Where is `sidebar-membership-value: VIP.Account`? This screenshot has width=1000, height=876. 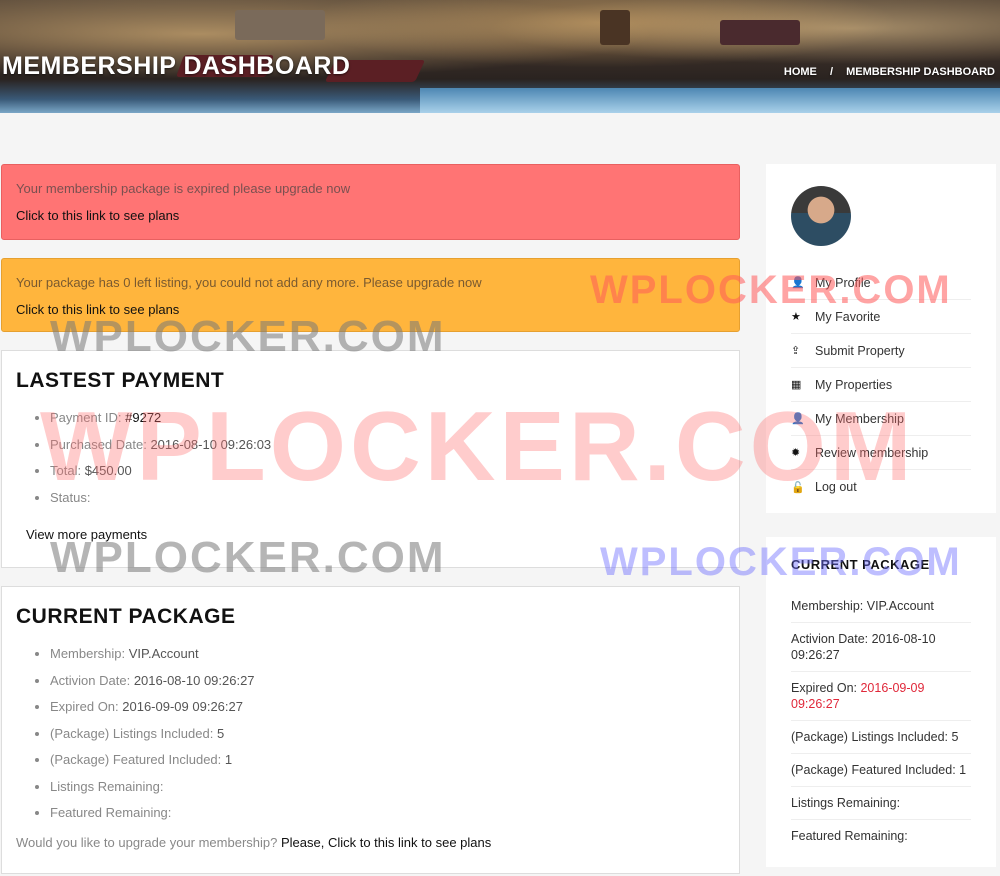
sidebar-membership-value: VIP.Account is located at coordinates (900, 606).